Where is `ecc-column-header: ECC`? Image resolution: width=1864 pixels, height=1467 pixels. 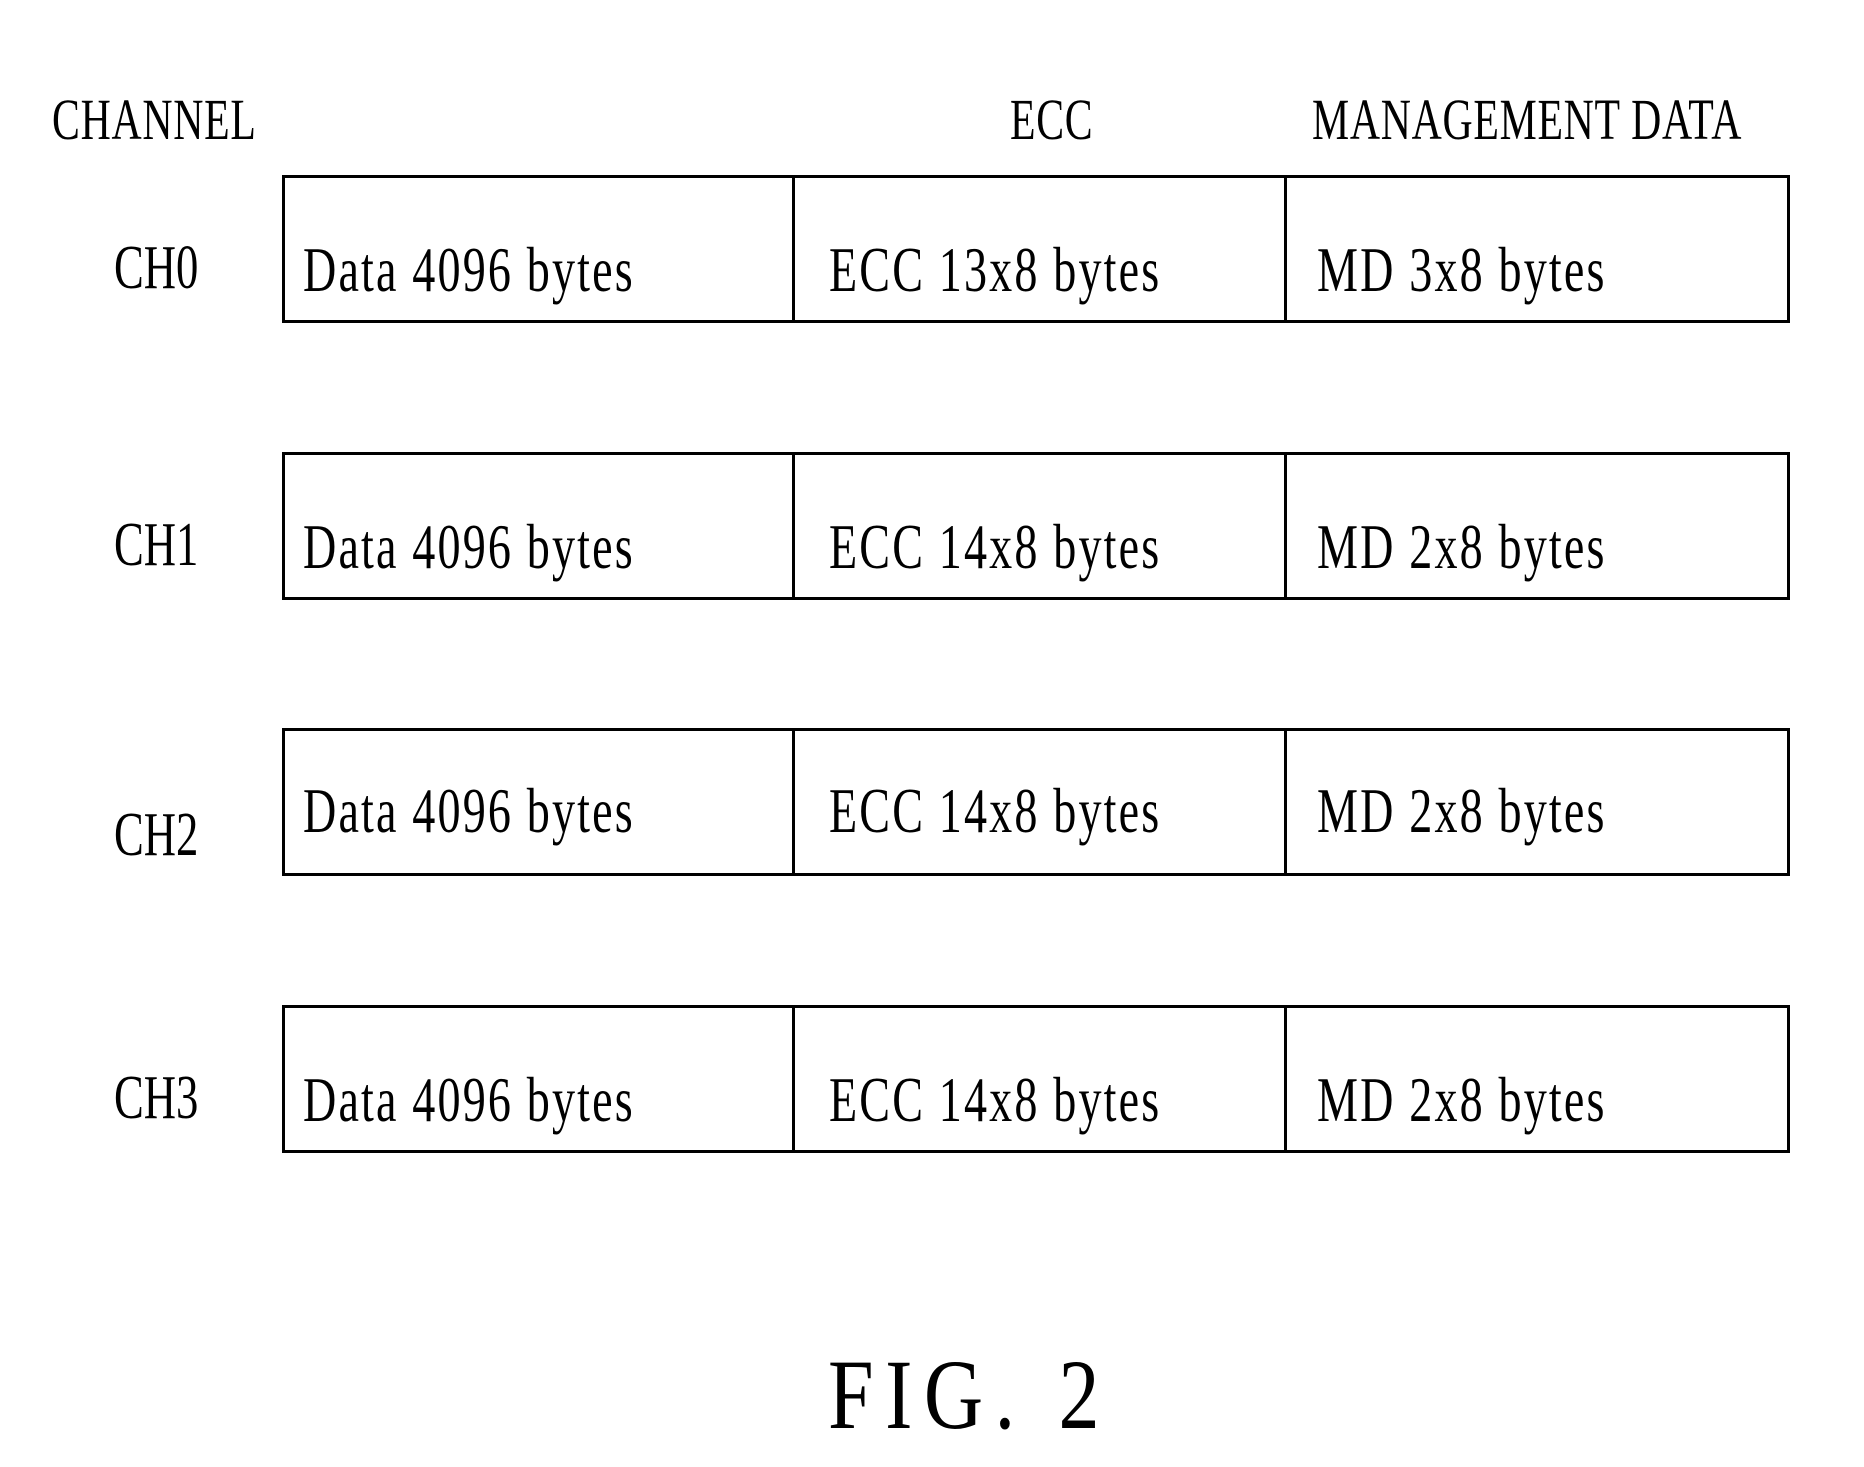 ecc-column-header: ECC is located at coordinates (1052, 119).